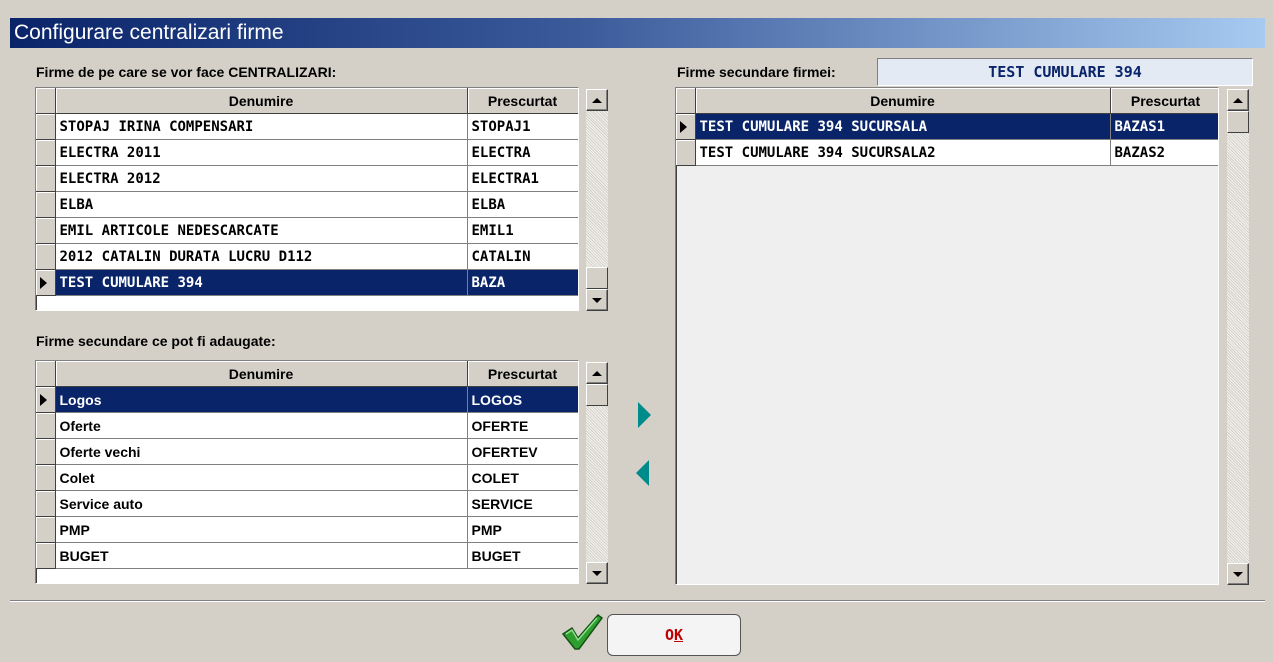  Describe the element at coordinates (261, 178) in the screenshot. I see `cell-denumire: ELECTRA 2012` at that location.